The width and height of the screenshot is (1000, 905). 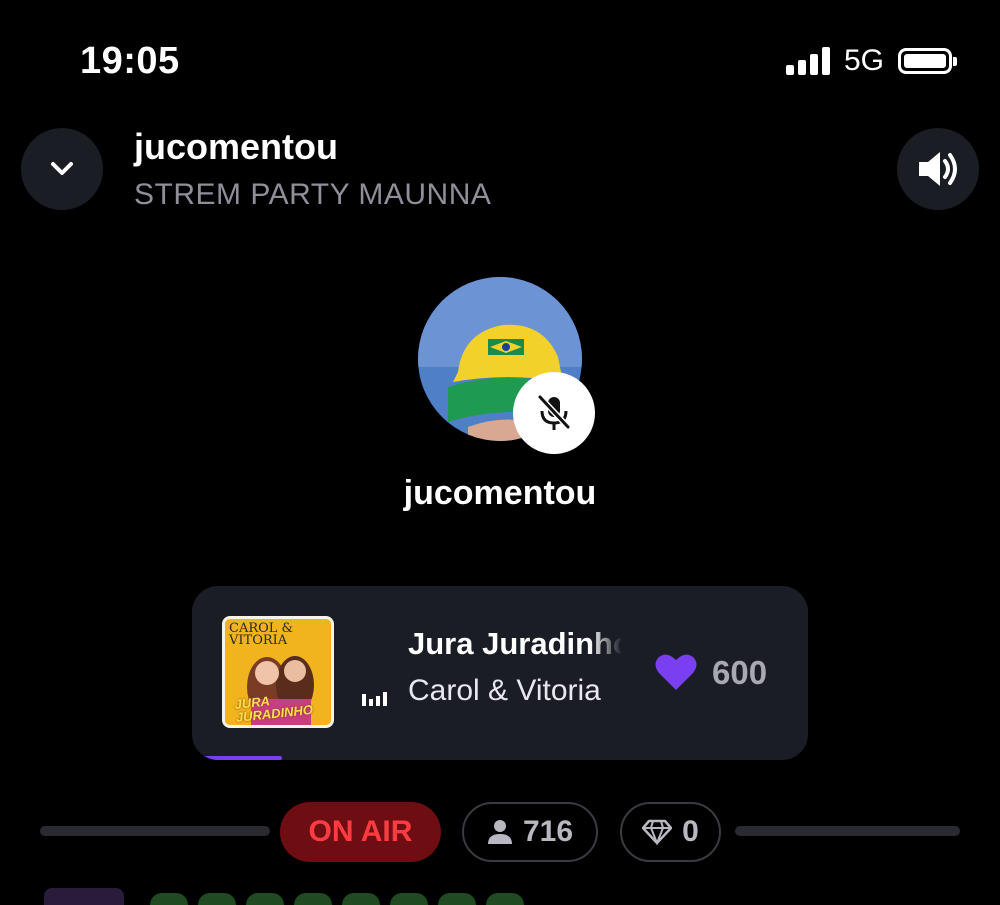 I want to click on mic-off-icon, so click(x=554, y=412).